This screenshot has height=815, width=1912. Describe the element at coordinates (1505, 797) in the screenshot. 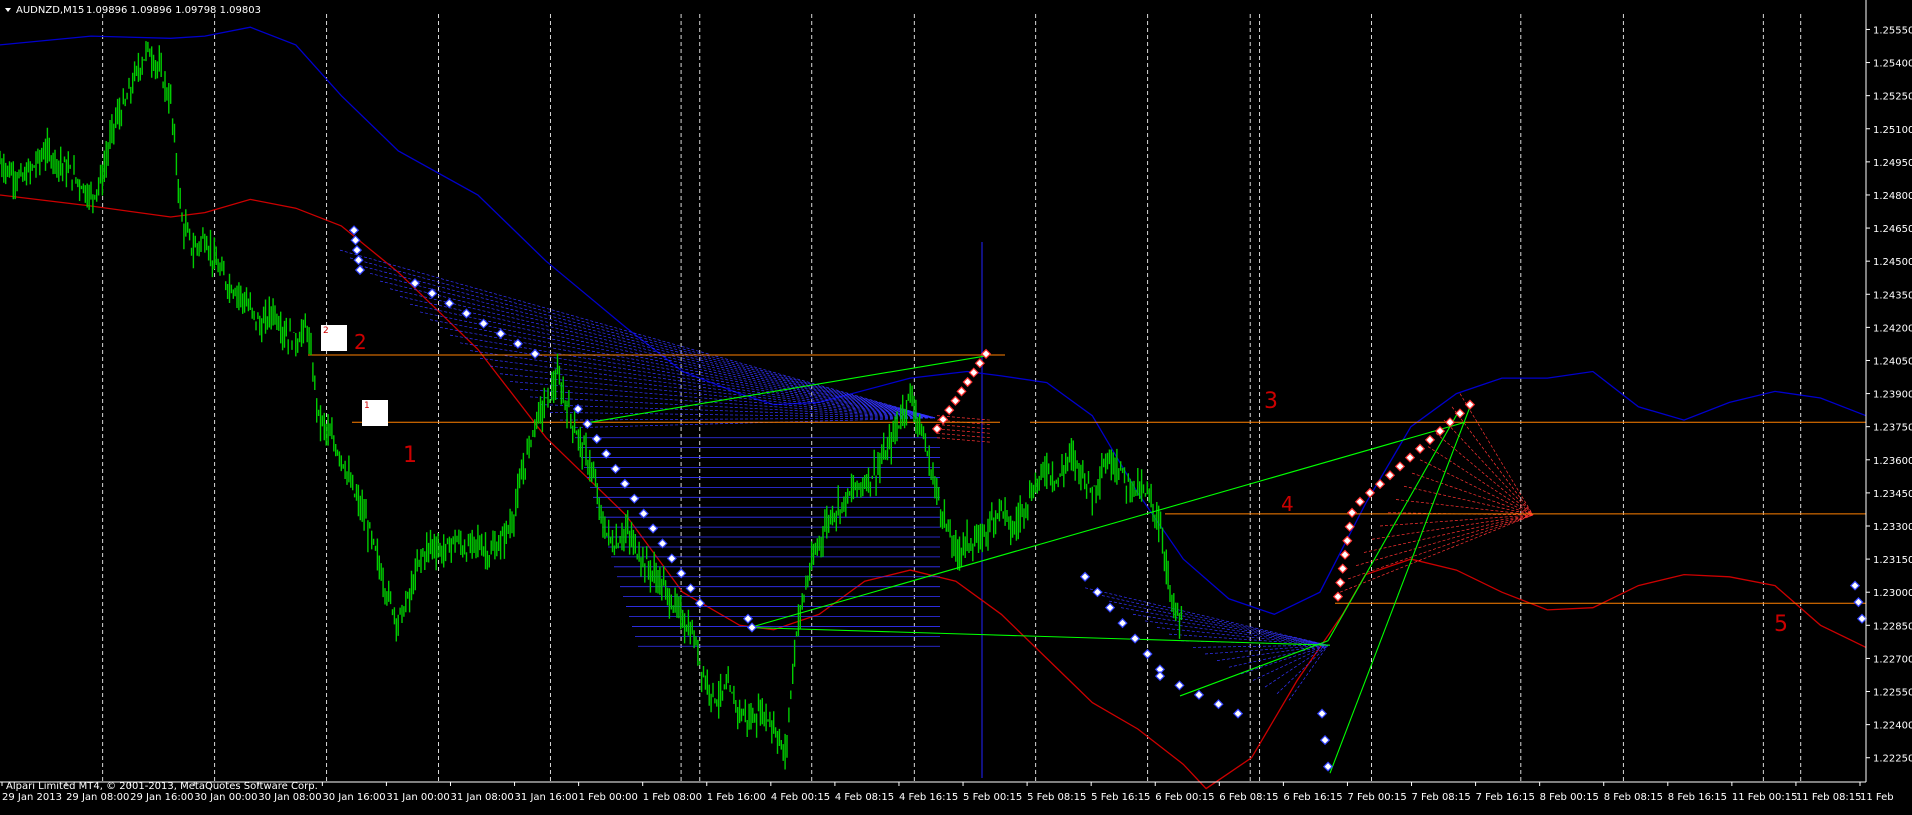

I see `x-tick-label: 7 Feb 16:15` at that location.